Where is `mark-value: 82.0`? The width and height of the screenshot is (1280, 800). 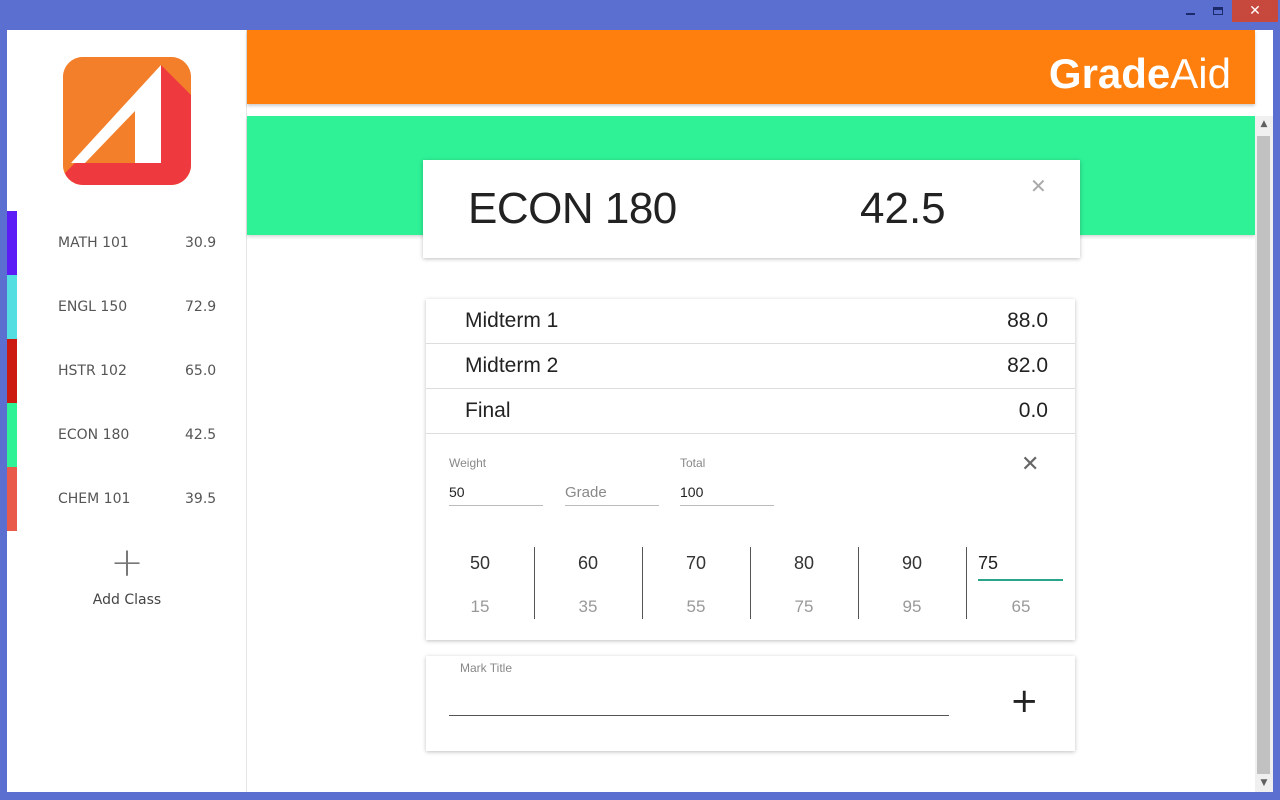 mark-value: 82.0 is located at coordinates (1027, 365).